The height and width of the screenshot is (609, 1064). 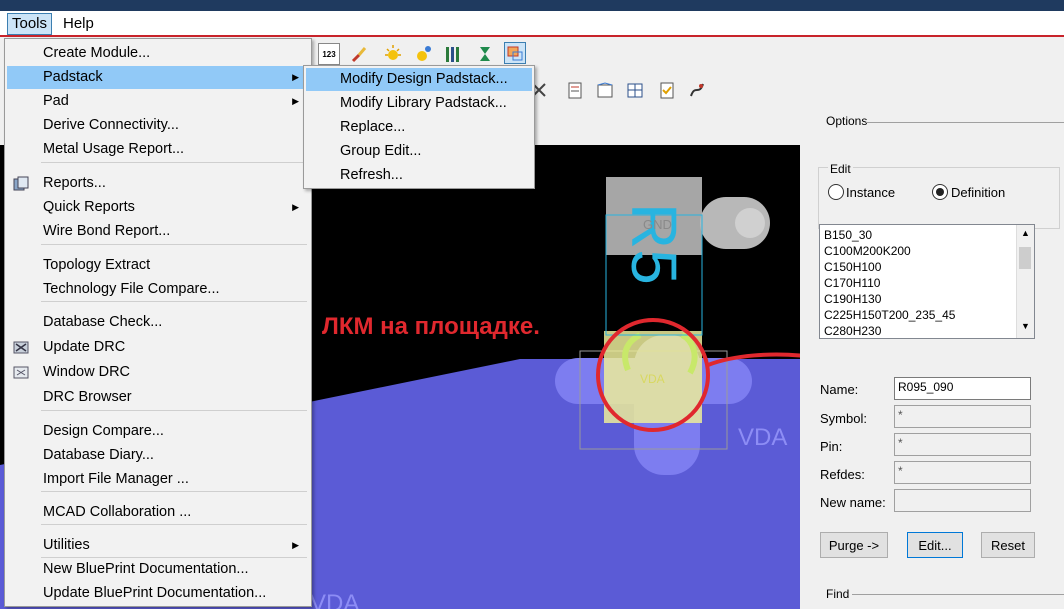 I want to click on menu-item-label: Topology Extract, so click(x=97, y=265).